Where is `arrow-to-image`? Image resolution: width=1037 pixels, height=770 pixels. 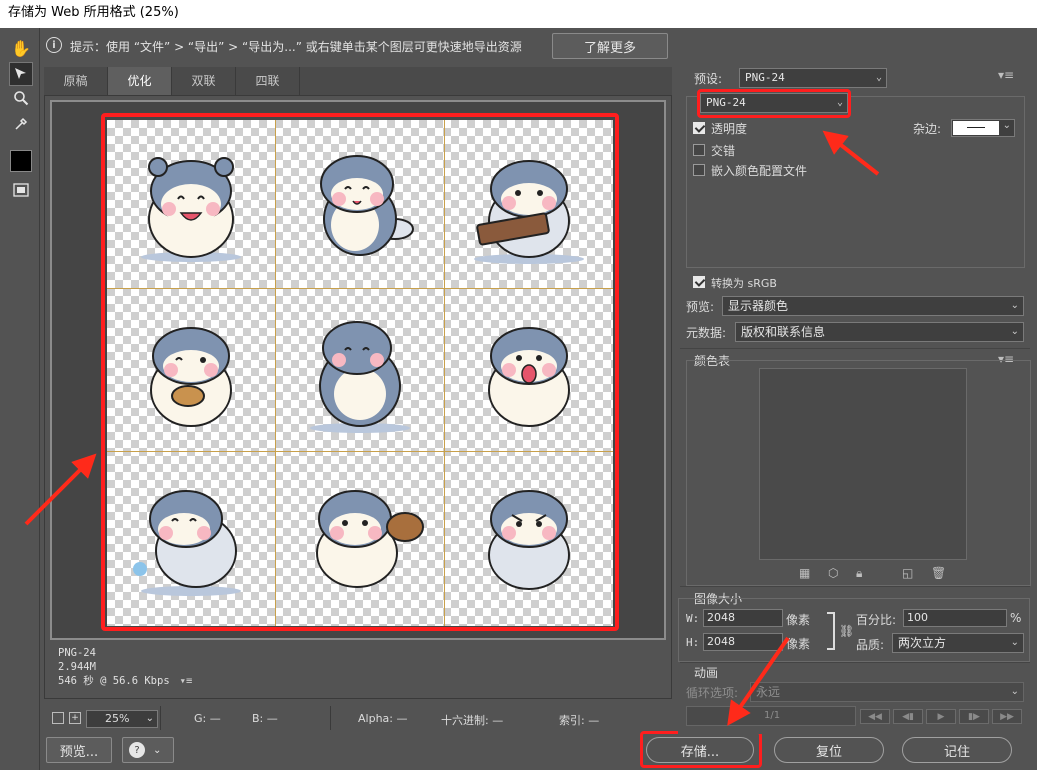 arrow-to-image is located at coordinates (60, 489).